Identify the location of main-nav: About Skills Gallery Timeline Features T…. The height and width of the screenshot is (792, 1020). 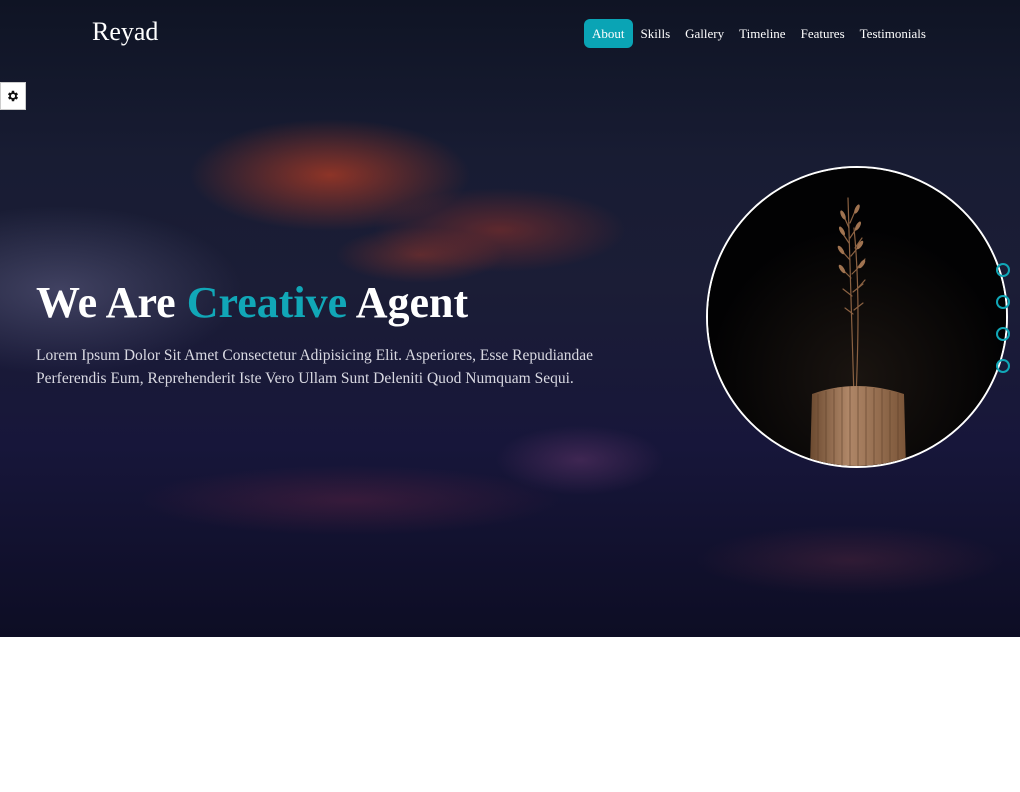
(759, 33).